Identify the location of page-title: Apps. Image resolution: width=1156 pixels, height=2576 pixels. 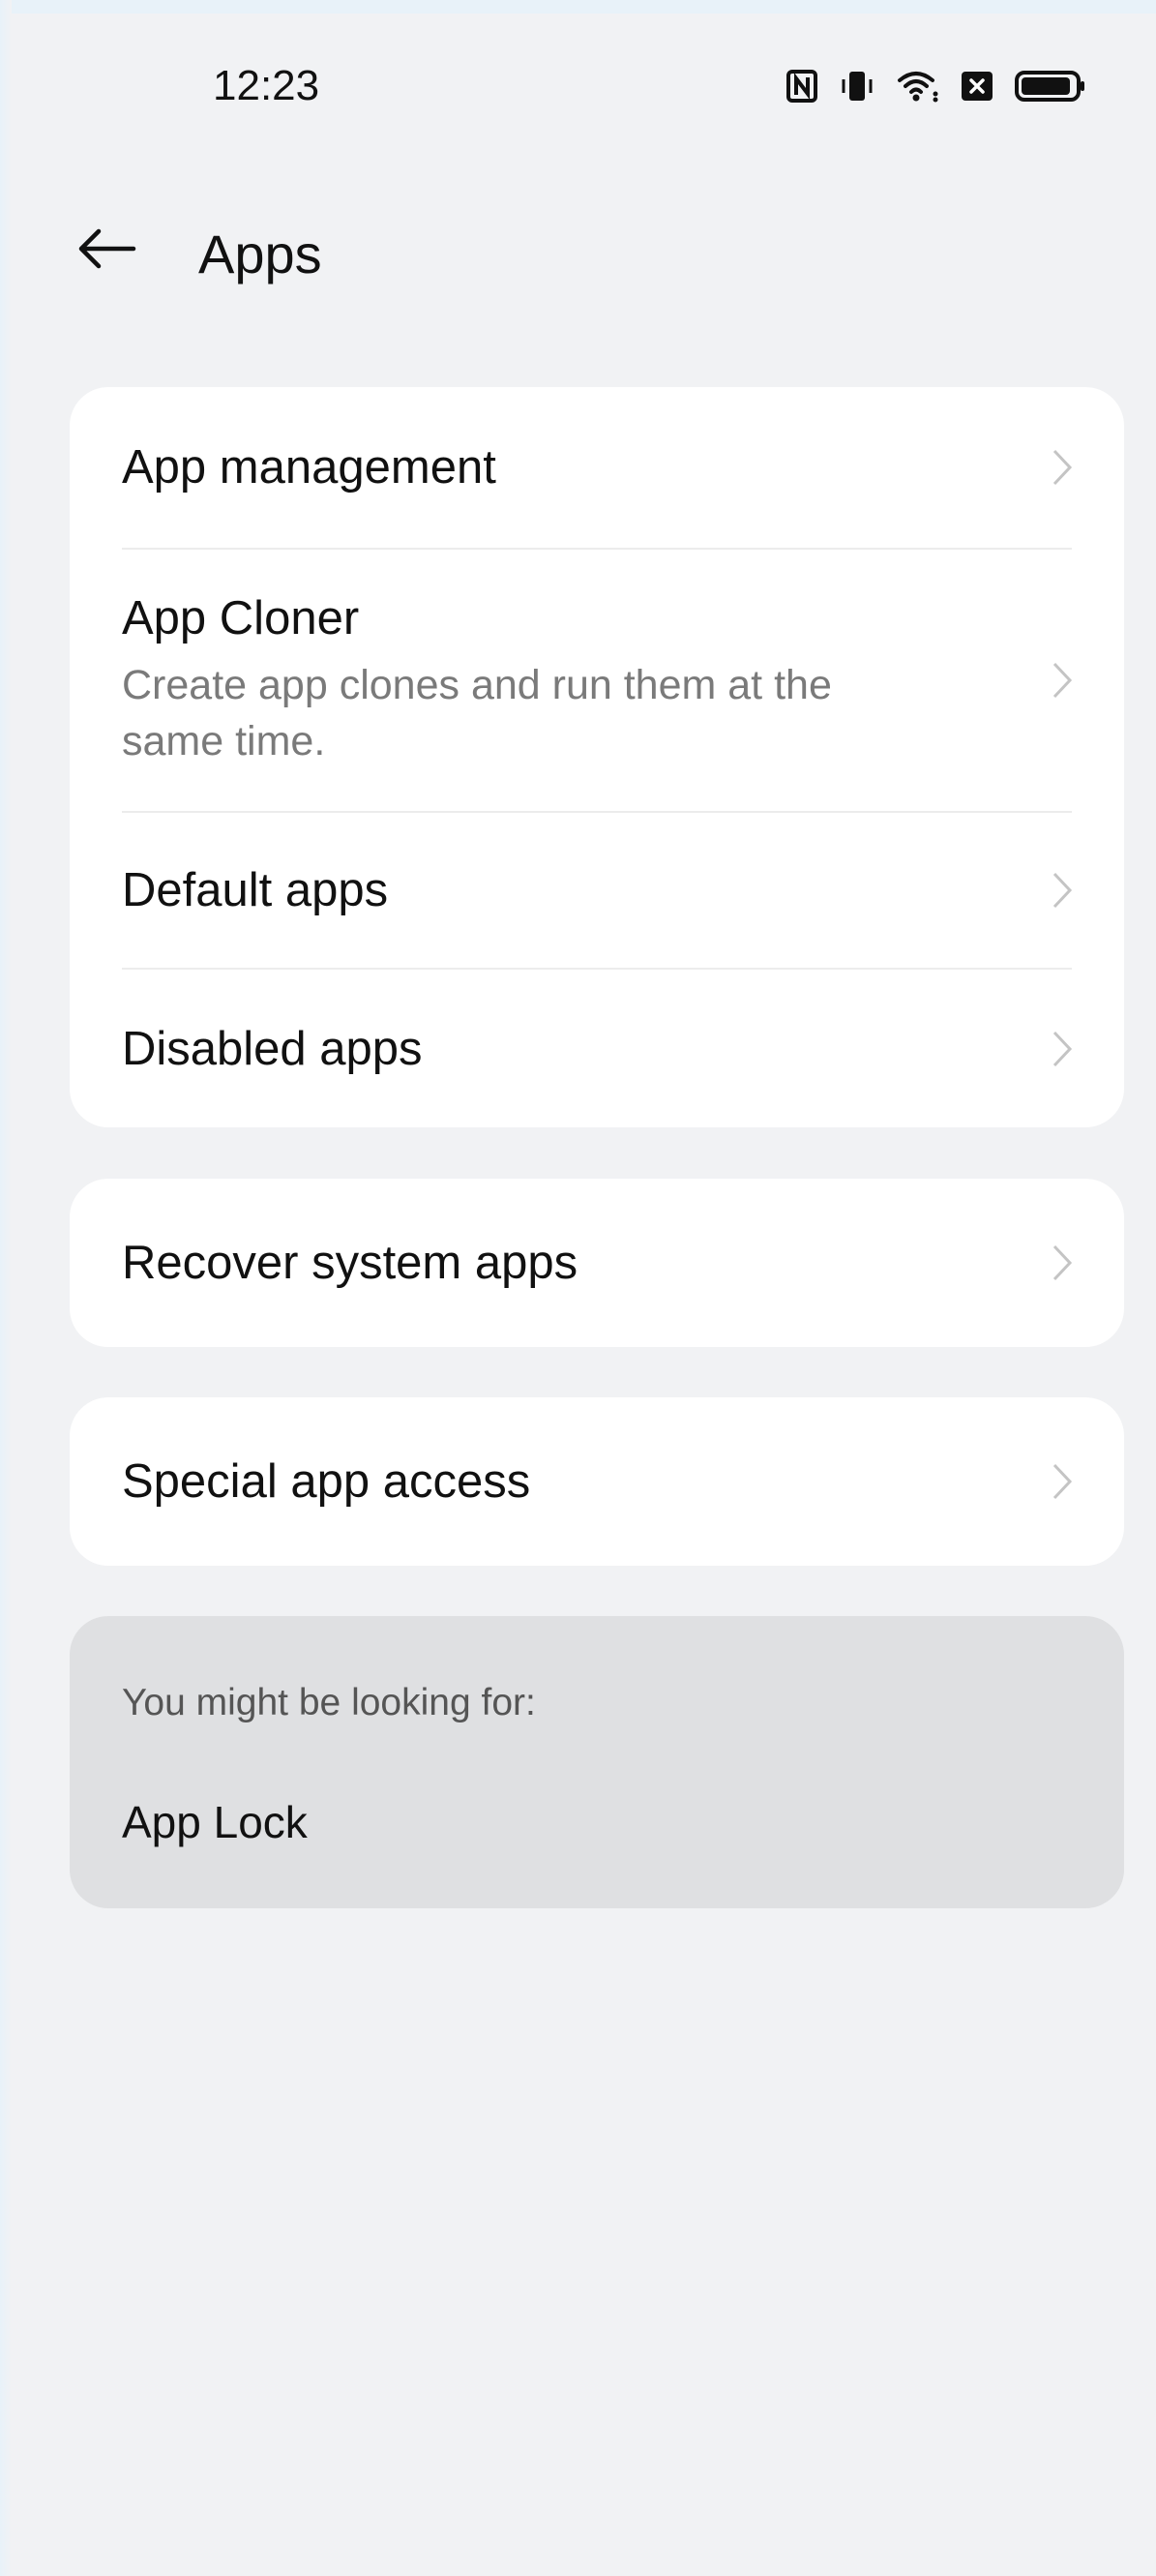
(260, 254).